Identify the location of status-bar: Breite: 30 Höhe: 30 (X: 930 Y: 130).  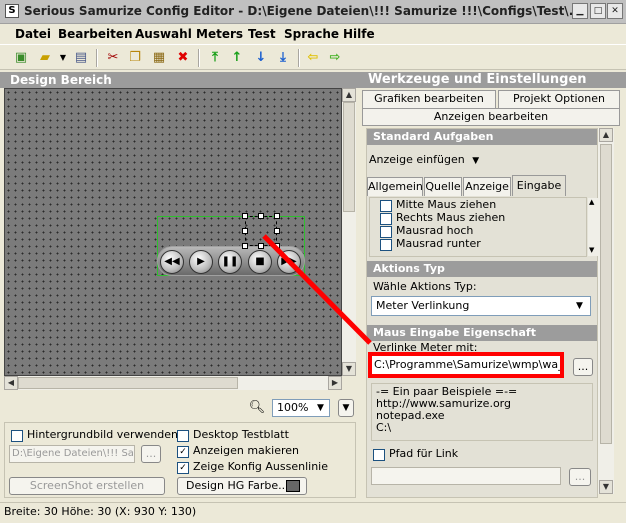
(313, 512).